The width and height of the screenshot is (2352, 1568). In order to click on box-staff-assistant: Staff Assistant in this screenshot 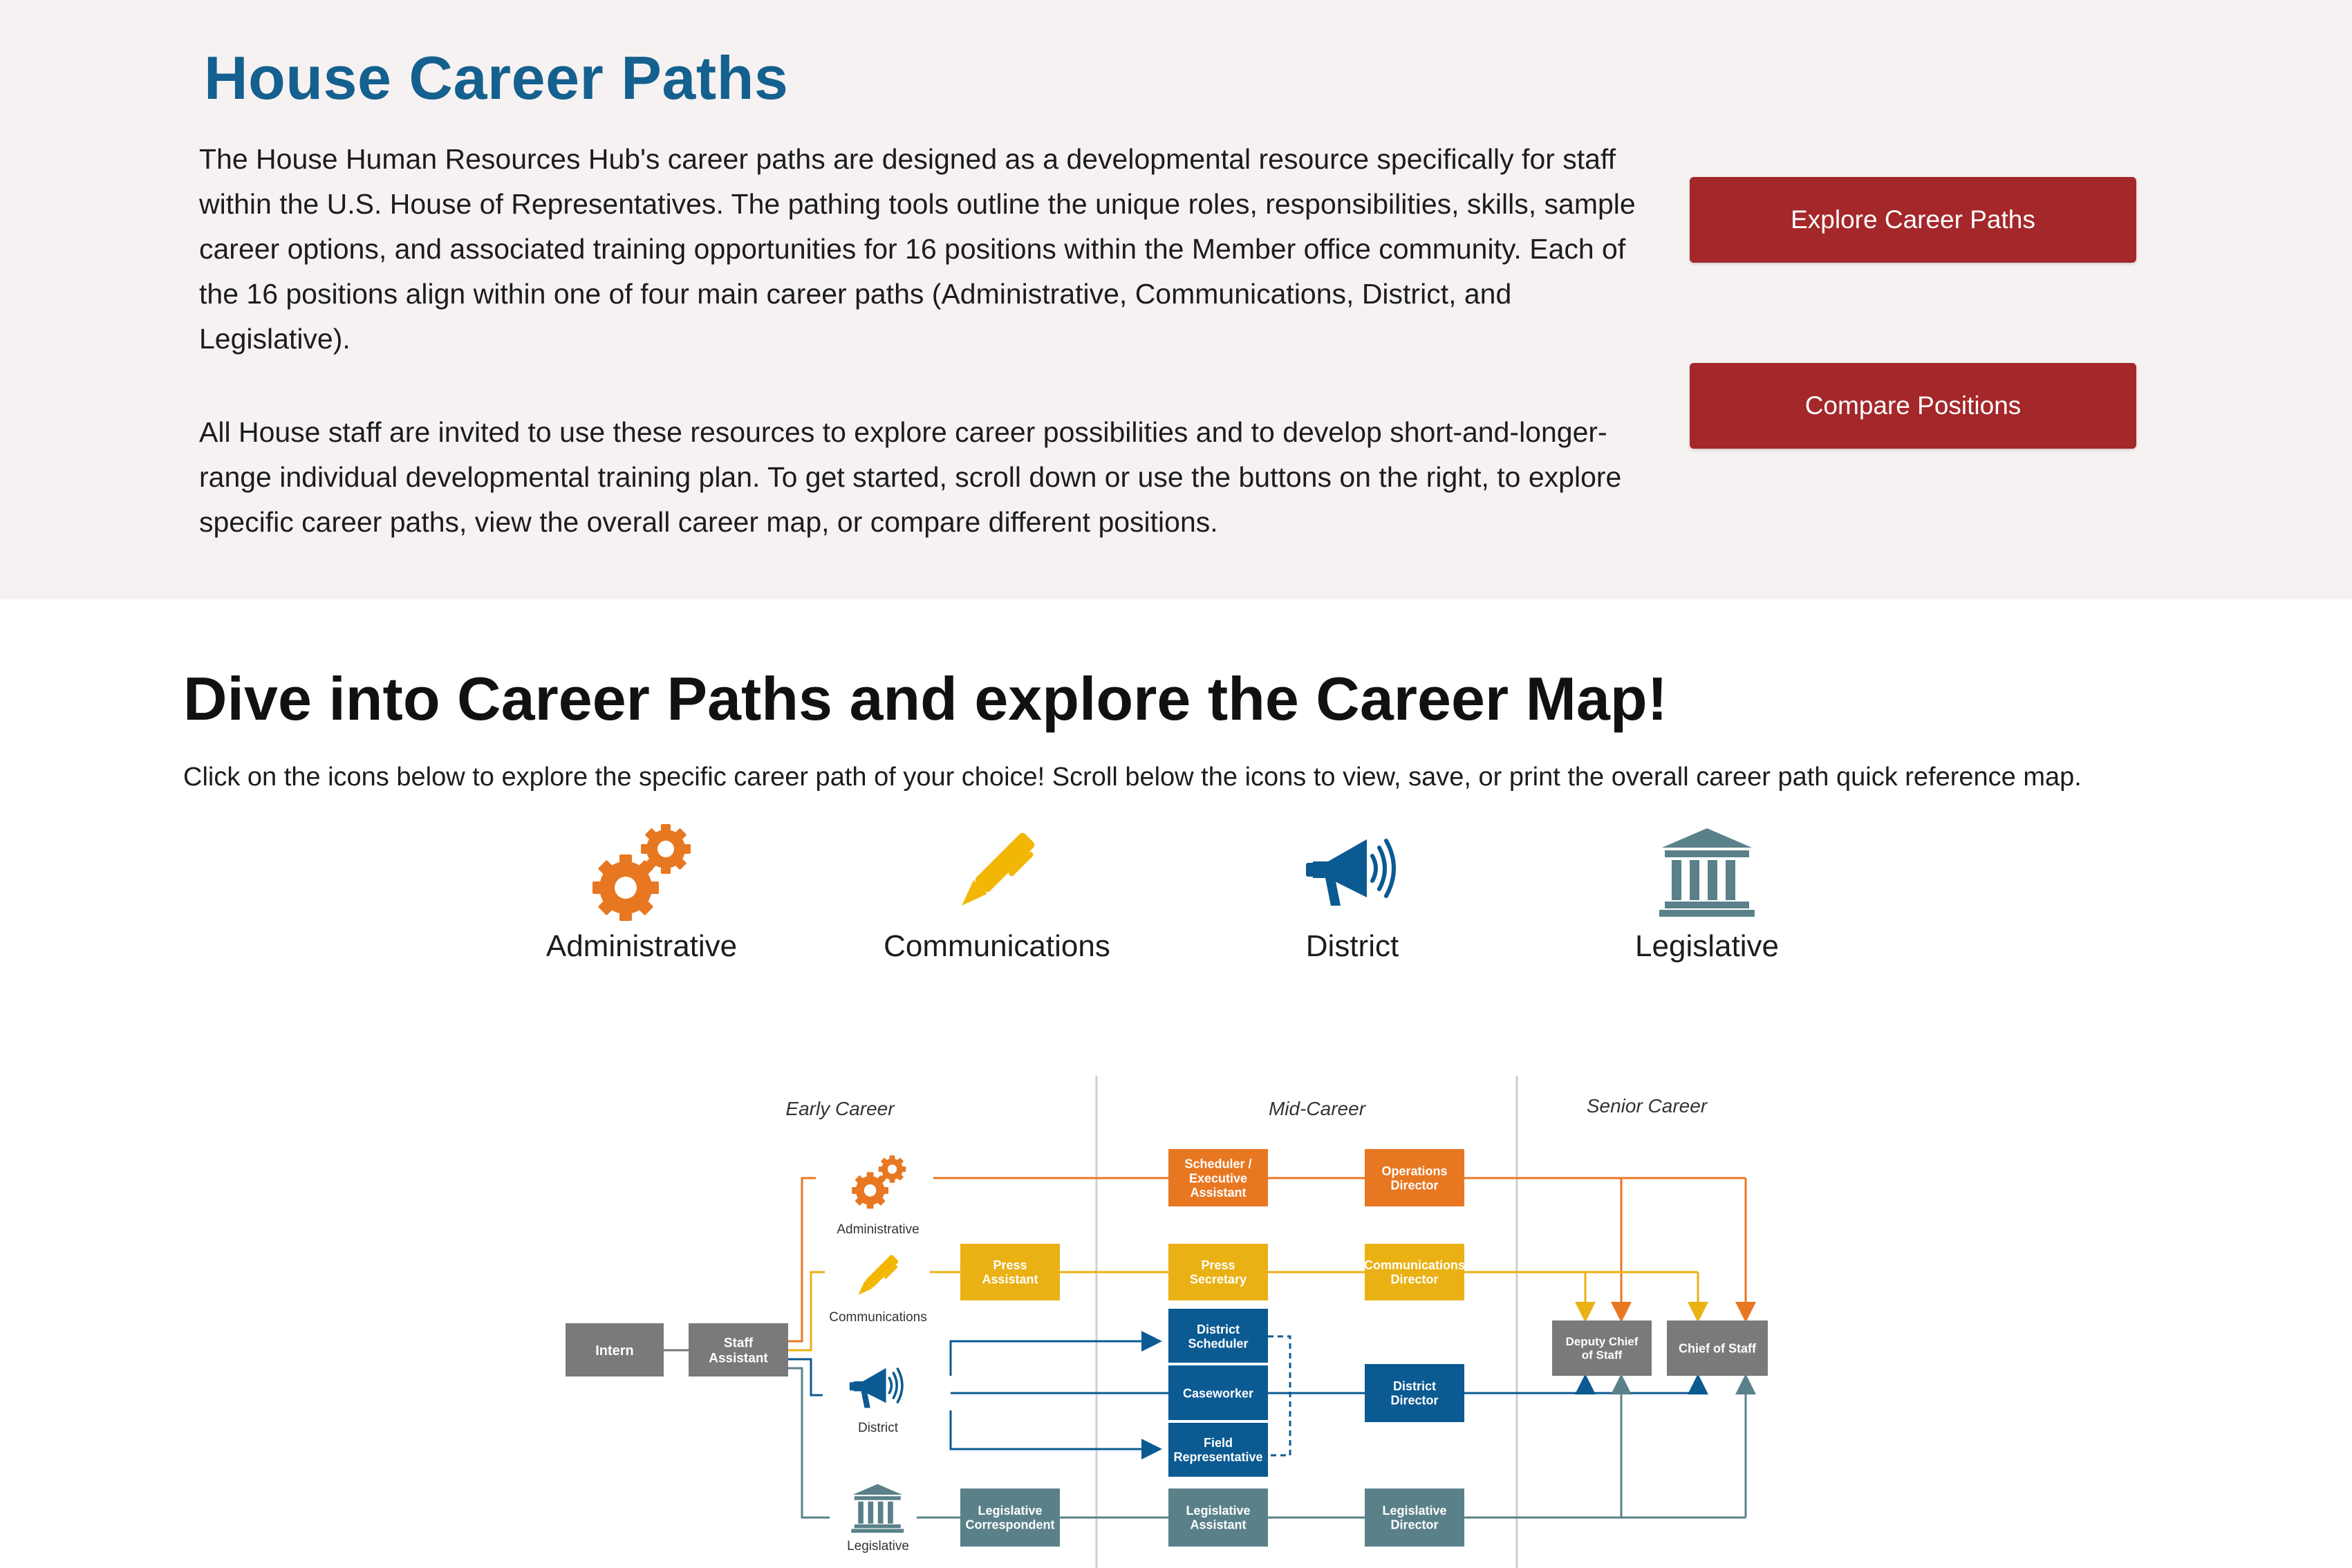, I will do `click(738, 1349)`.